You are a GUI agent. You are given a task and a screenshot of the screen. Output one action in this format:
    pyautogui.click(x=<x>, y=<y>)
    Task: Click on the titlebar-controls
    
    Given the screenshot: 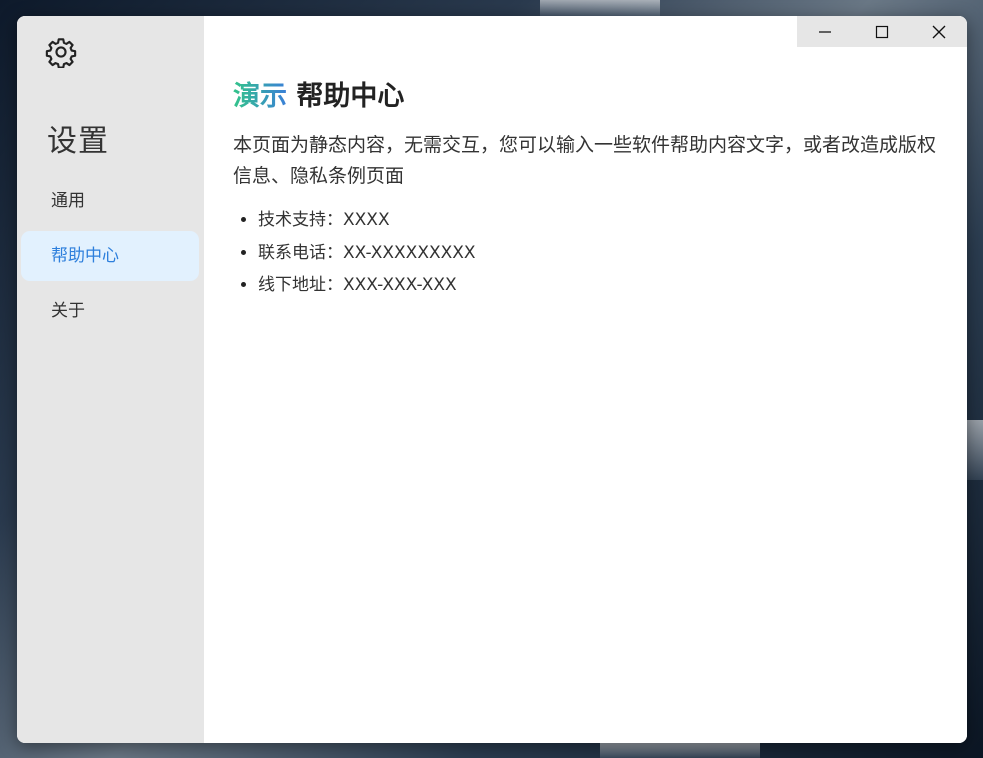 What is the action you would take?
    pyautogui.click(x=882, y=31)
    